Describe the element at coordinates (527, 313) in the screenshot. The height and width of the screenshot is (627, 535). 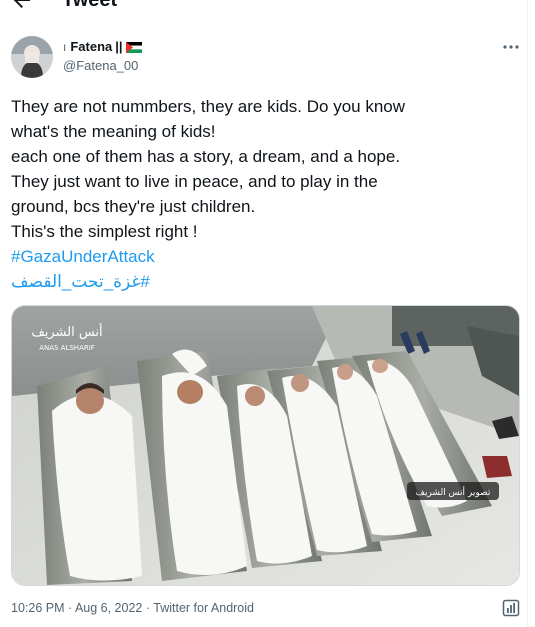
I see `column-border` at that location.